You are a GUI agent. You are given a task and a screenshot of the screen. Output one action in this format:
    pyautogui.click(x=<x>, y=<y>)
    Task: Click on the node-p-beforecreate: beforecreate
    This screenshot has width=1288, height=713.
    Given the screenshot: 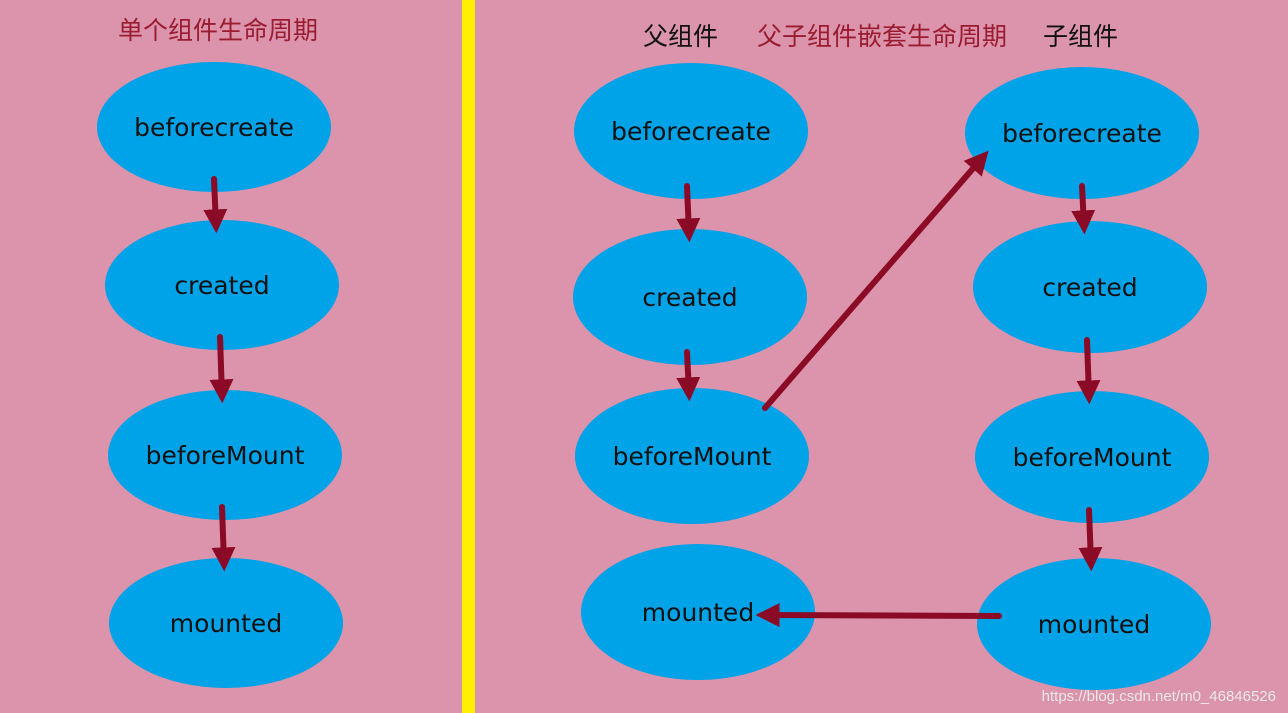 What is the action you would take?
    pyautogui.click(x=691, y=131)
    